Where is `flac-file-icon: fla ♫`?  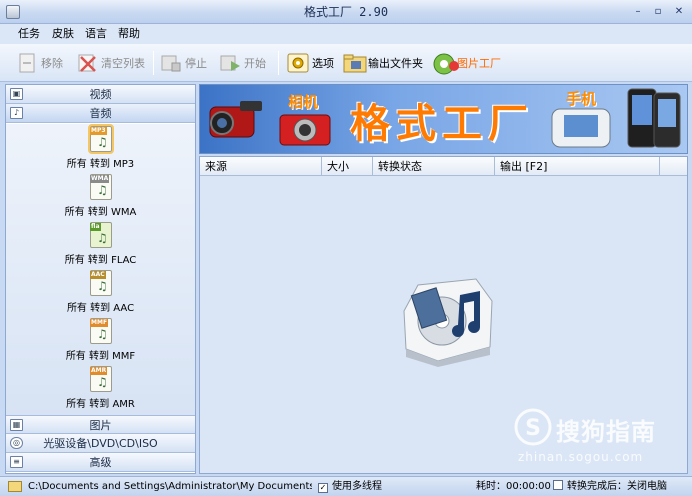
flac-file-icon: fla ♫ is located at coordinates (101, 235).